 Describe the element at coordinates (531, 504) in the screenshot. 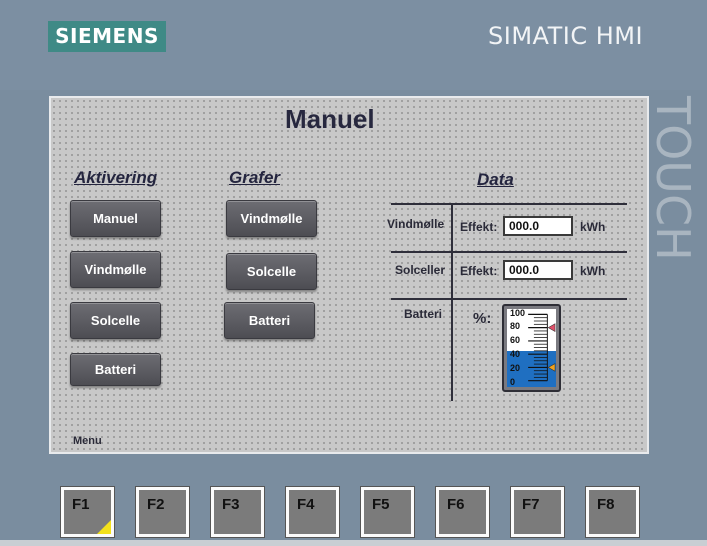

I see `f7-key-label: F7` at that location.